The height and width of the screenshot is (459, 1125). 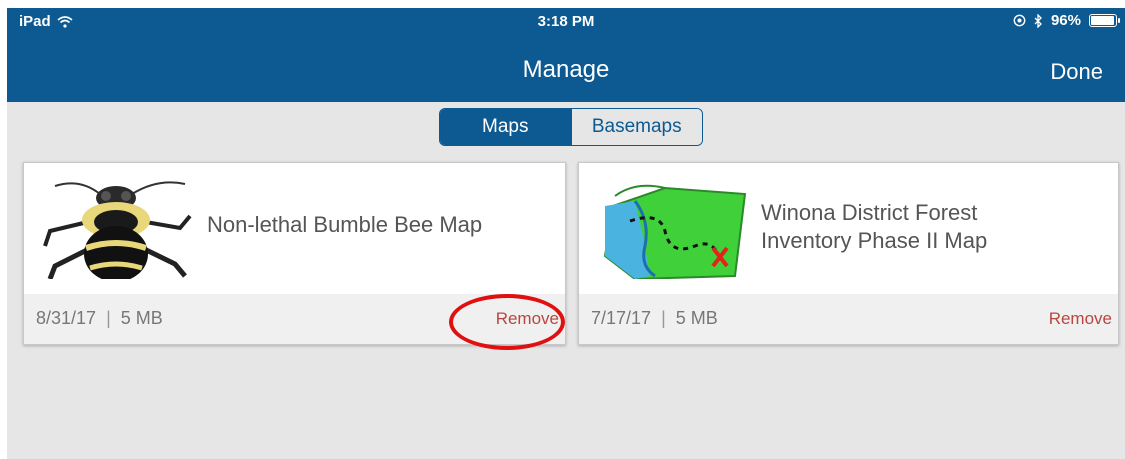 I want to click on treasure-map-thumbnail-icon, so click(x=672, y=227).